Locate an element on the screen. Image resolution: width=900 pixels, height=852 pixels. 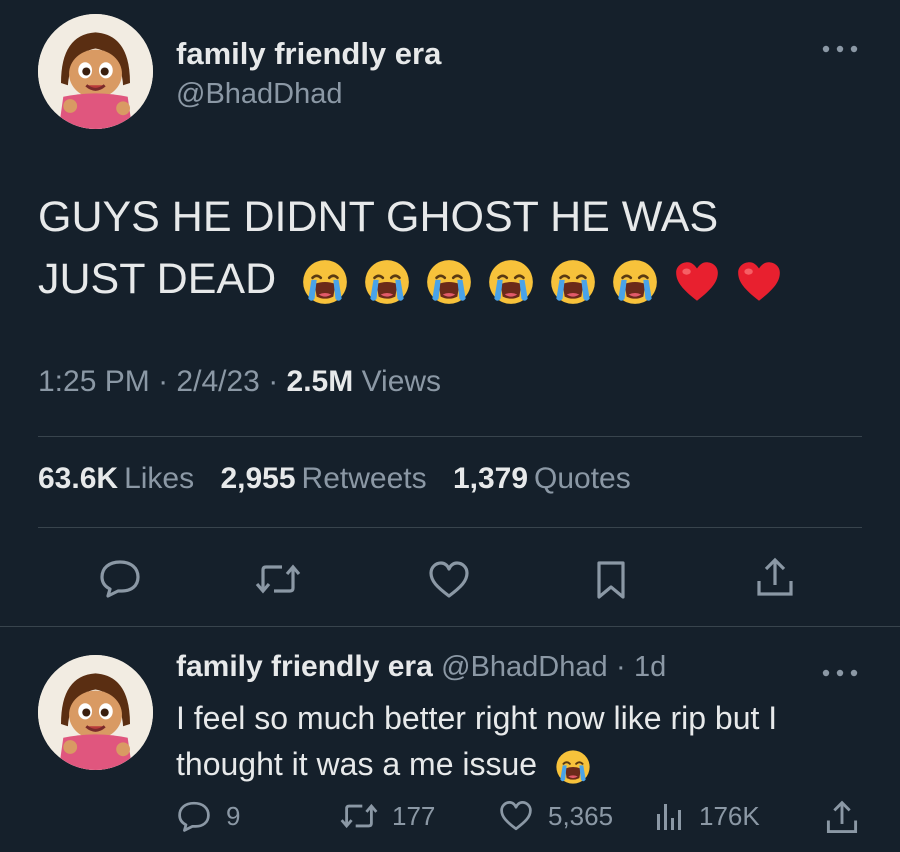
reply-reply-button: 9 is located at coordinates (208, 816).